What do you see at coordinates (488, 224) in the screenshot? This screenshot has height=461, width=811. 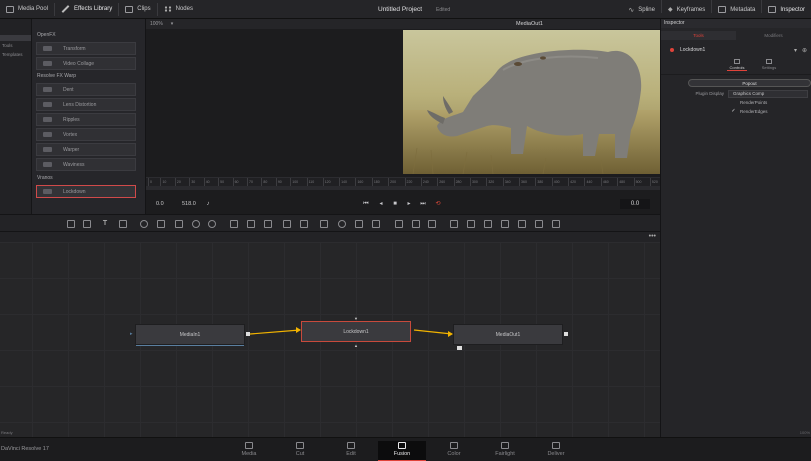 I see `3d-merge-icon` at bounding box center [488, 224].